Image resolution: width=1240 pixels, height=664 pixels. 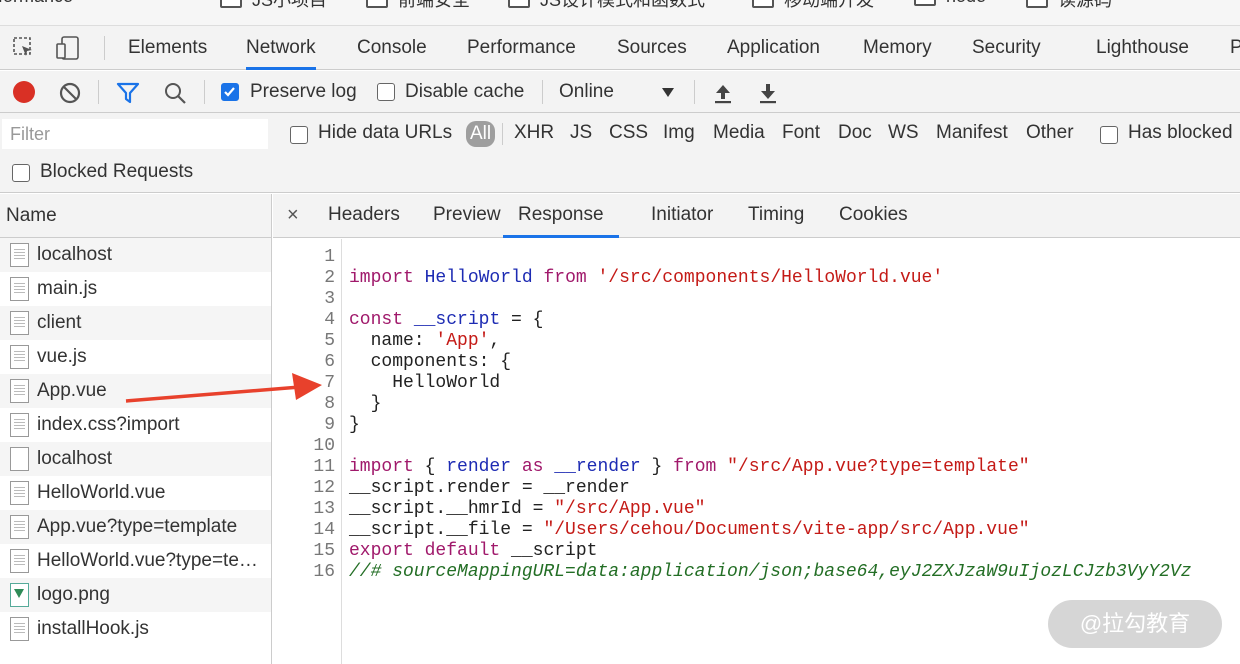 I want to click on hide-data-urls-checkbox, so click(x=299, y=135).